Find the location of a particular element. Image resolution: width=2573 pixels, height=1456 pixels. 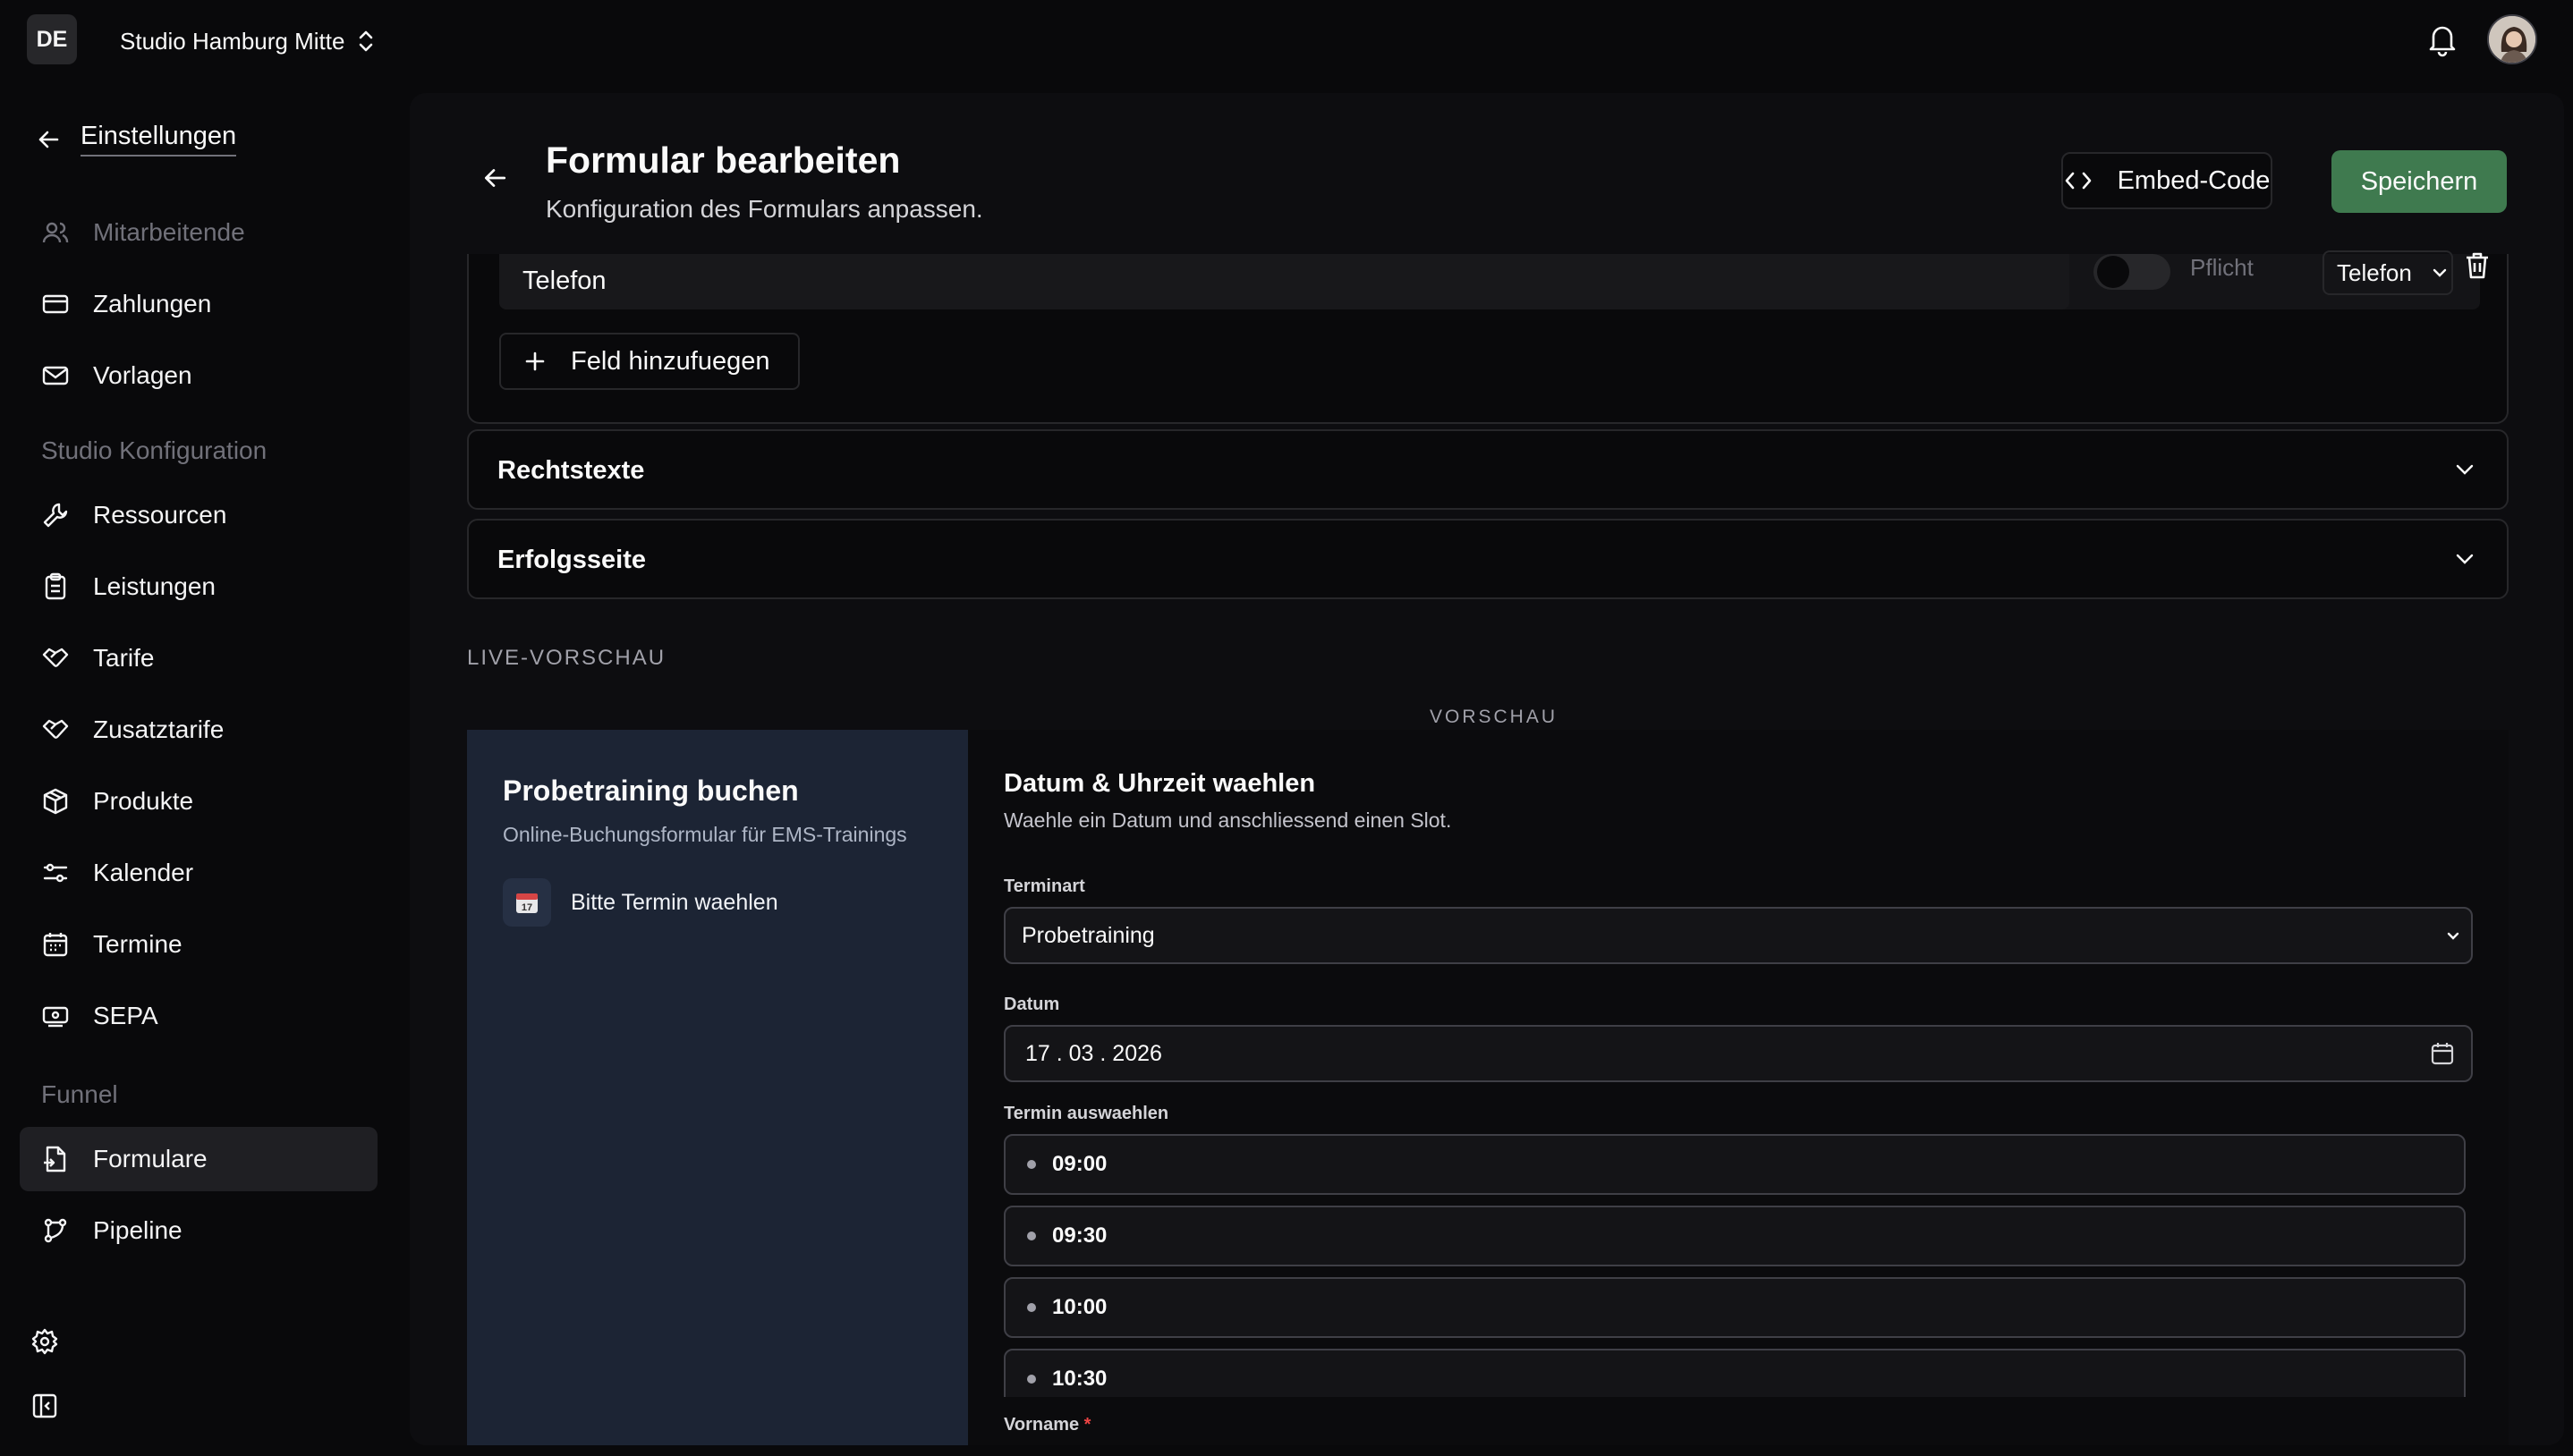

section-success-page: Erfolgsseite is located at coordinates (1488, 559).